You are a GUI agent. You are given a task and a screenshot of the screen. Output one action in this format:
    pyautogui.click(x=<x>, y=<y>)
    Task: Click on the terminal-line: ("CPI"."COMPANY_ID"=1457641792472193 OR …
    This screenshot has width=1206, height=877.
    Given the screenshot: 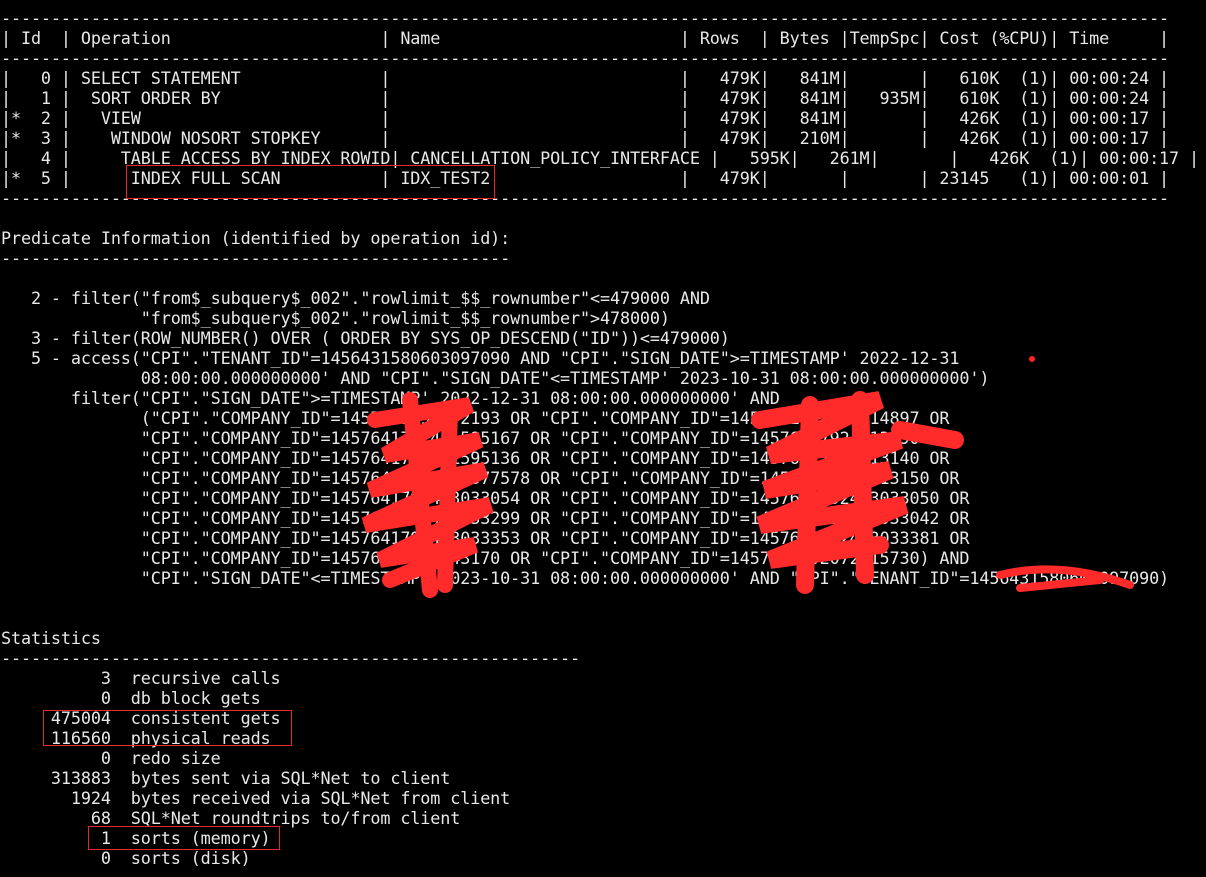 What is the action you would take?
    pyautogui.click(x=475, y=418)
    